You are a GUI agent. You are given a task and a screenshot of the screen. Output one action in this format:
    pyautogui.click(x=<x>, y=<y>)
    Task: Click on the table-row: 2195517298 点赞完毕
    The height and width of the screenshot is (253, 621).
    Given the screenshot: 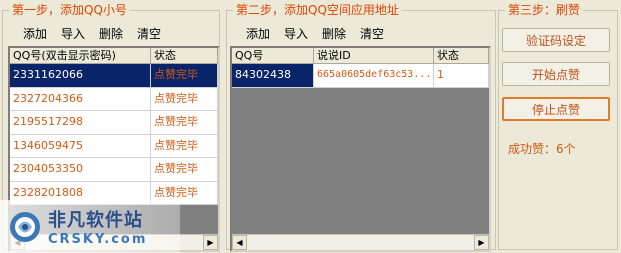 What is the action you would take?
    pyautogui.click(x=114, y=123)
    